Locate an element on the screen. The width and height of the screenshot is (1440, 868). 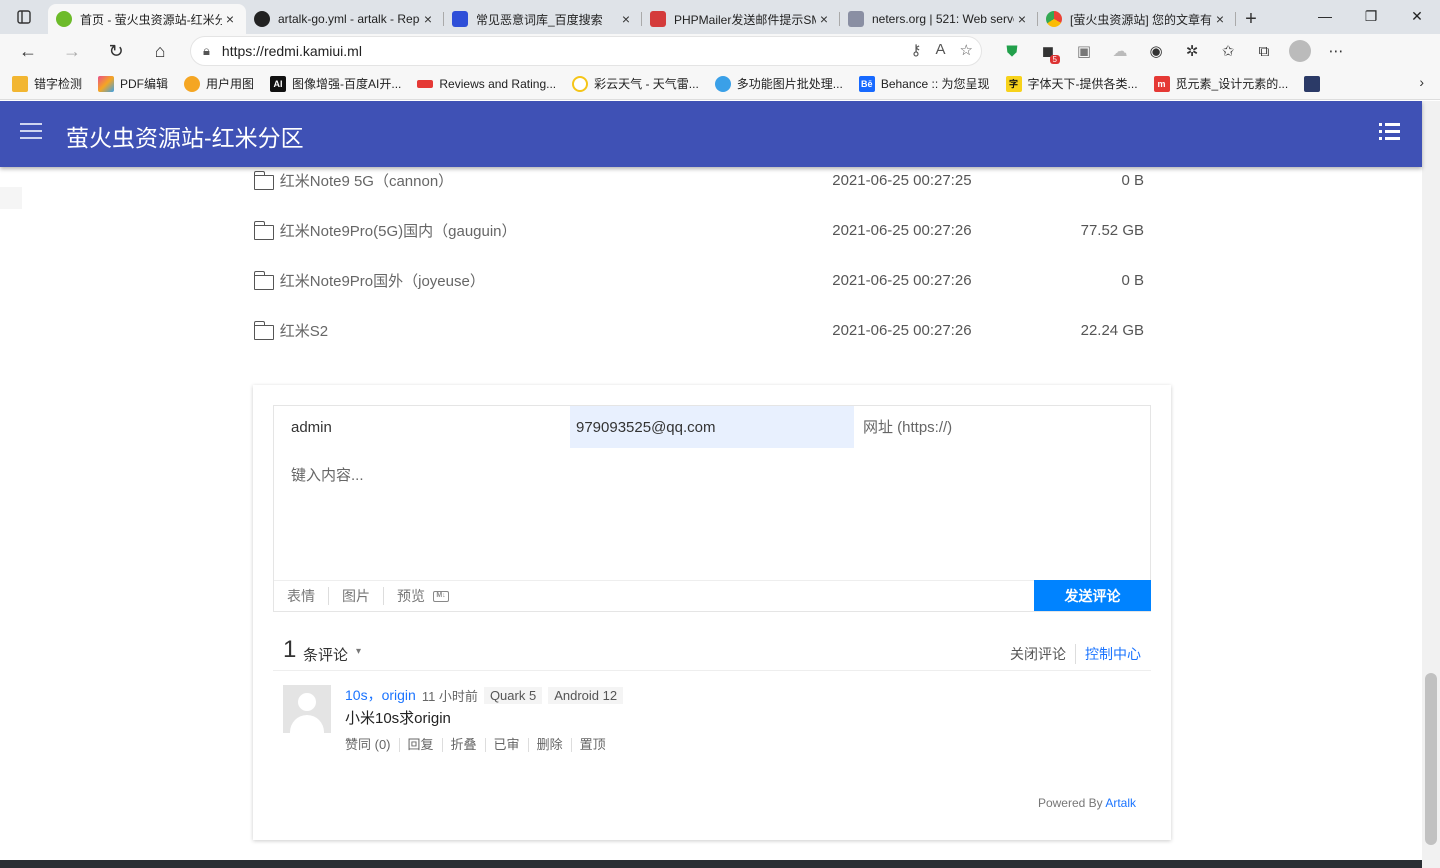
comment-list-header: 1 条评论 ▾ 关闭评论 控制中心 is located at coordinates (717, 653).